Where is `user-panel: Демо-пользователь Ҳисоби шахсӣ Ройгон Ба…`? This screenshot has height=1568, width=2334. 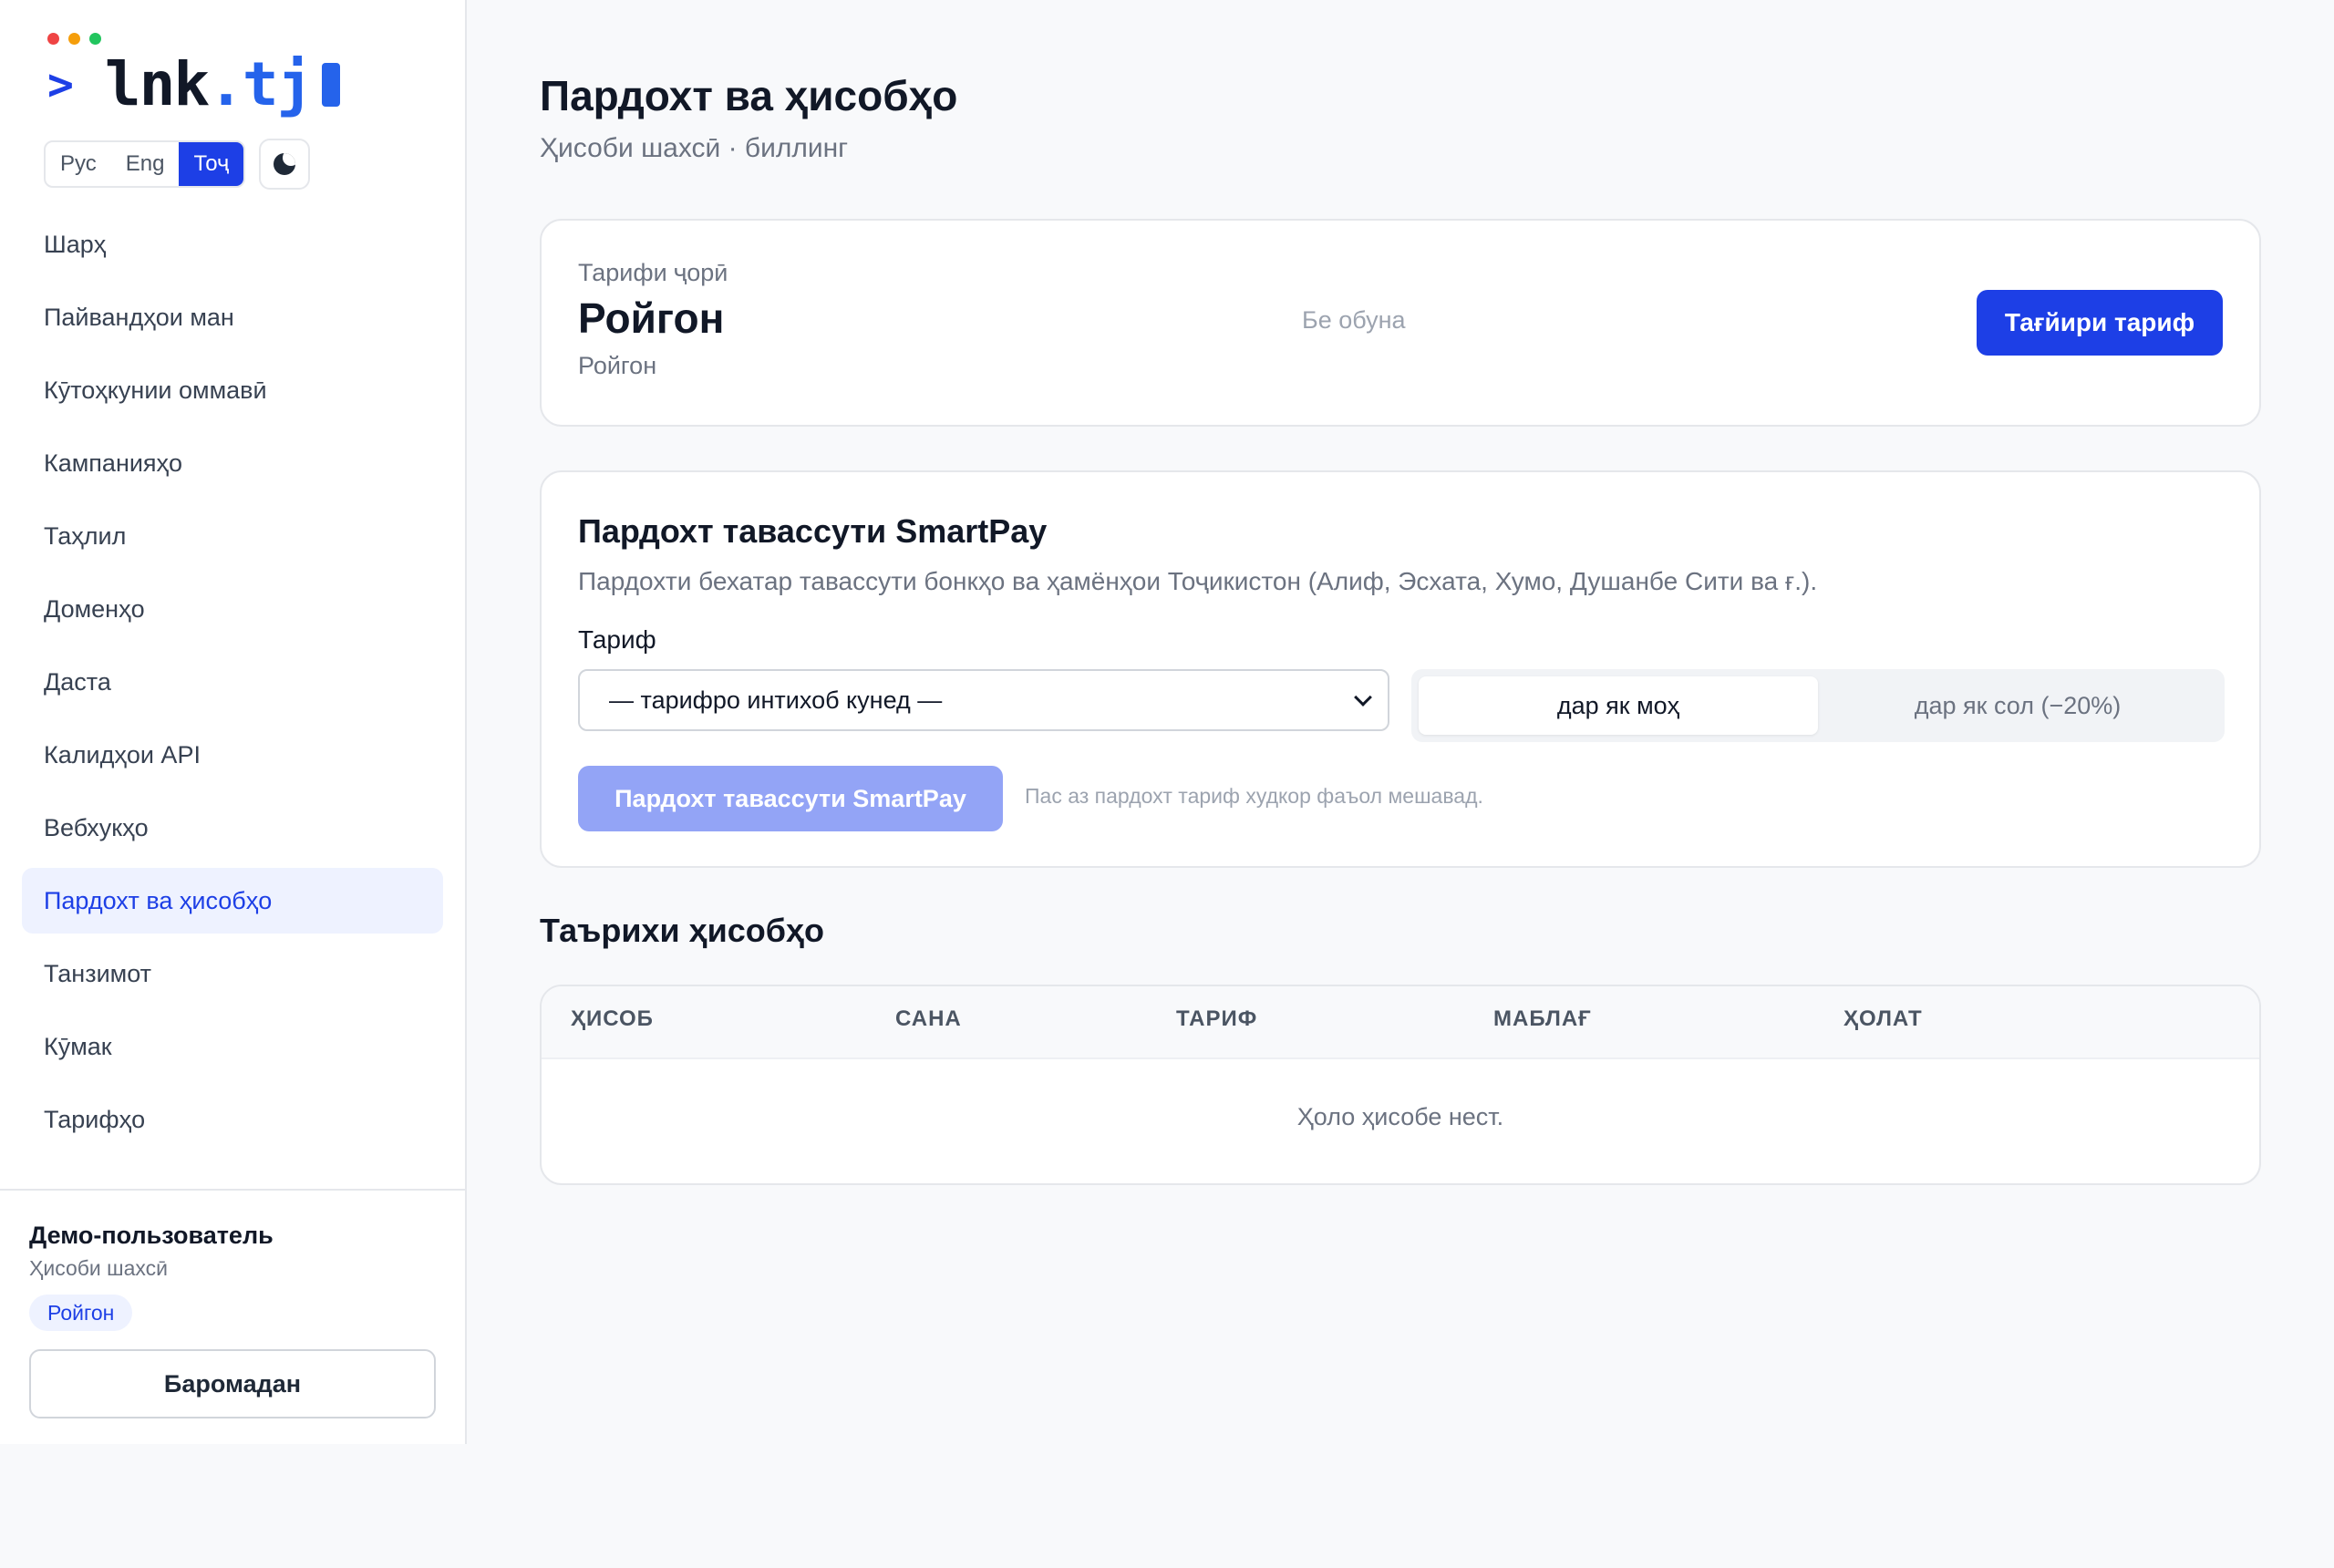 user-panel: Демо-пользователь Ҳисоби шахсӣ Ройгон Ба… is located at coordinates (232, 1316).